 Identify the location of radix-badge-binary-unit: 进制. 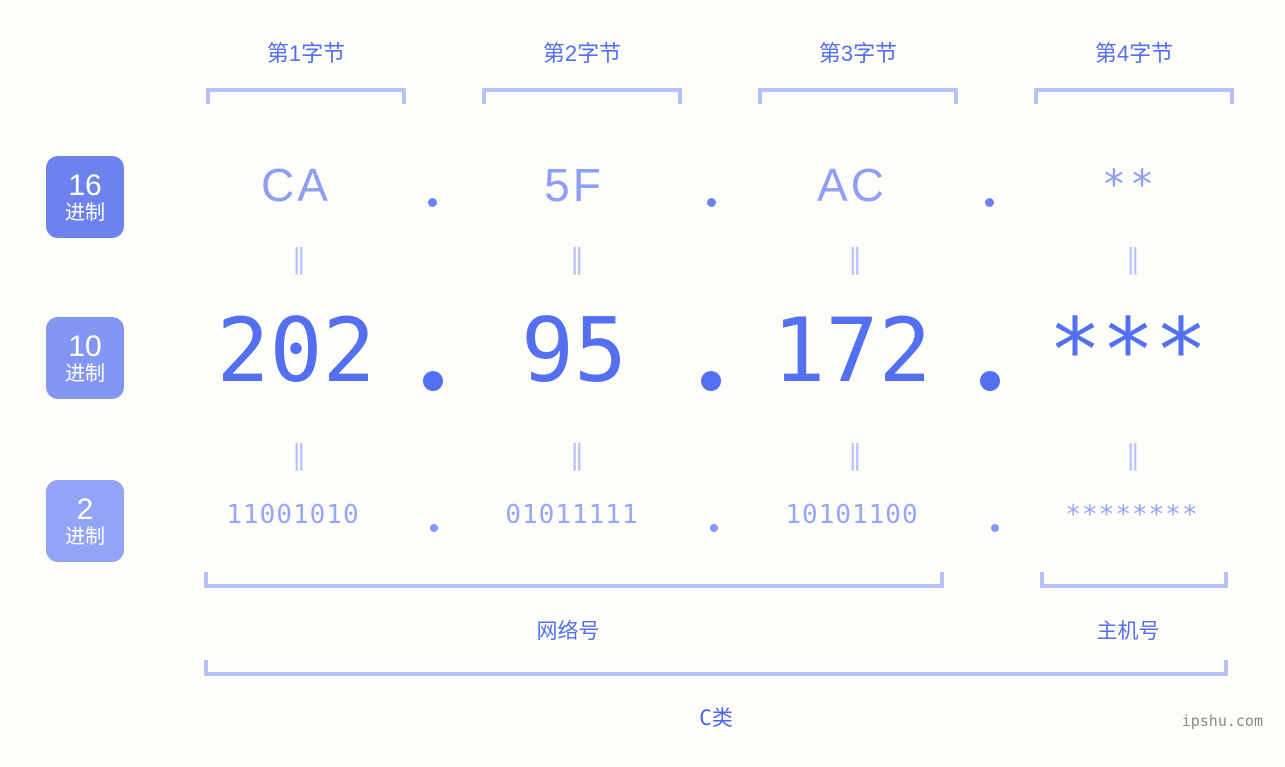
(85, 536).